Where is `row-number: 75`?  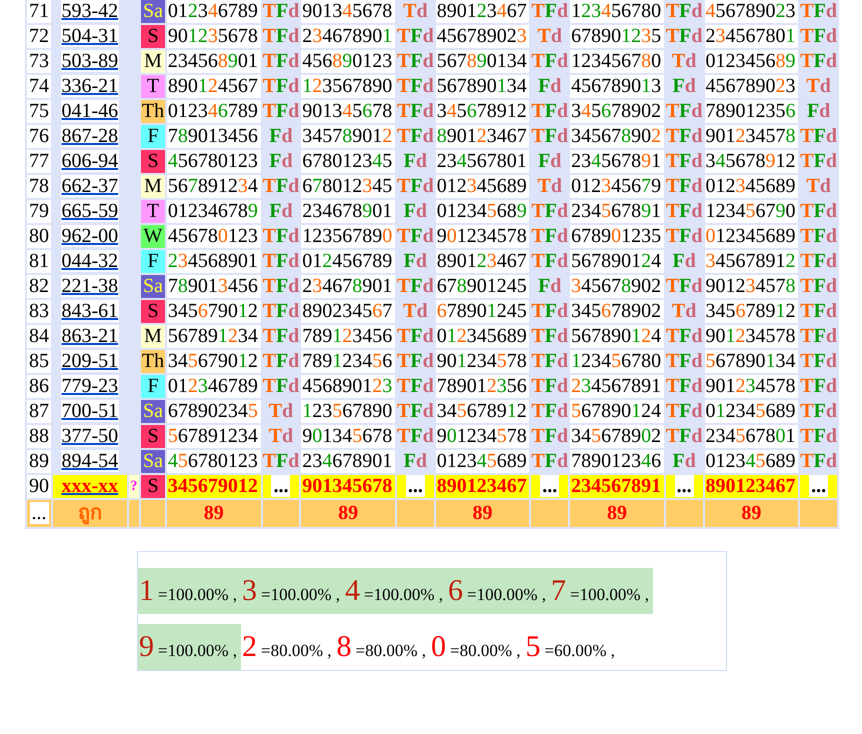
row-number: 75 is located at coordinates (39, 111).